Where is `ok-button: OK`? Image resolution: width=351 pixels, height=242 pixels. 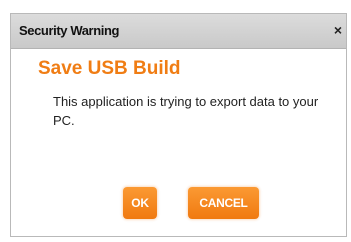
ok-button: OK is located at coordinates (140, 203).